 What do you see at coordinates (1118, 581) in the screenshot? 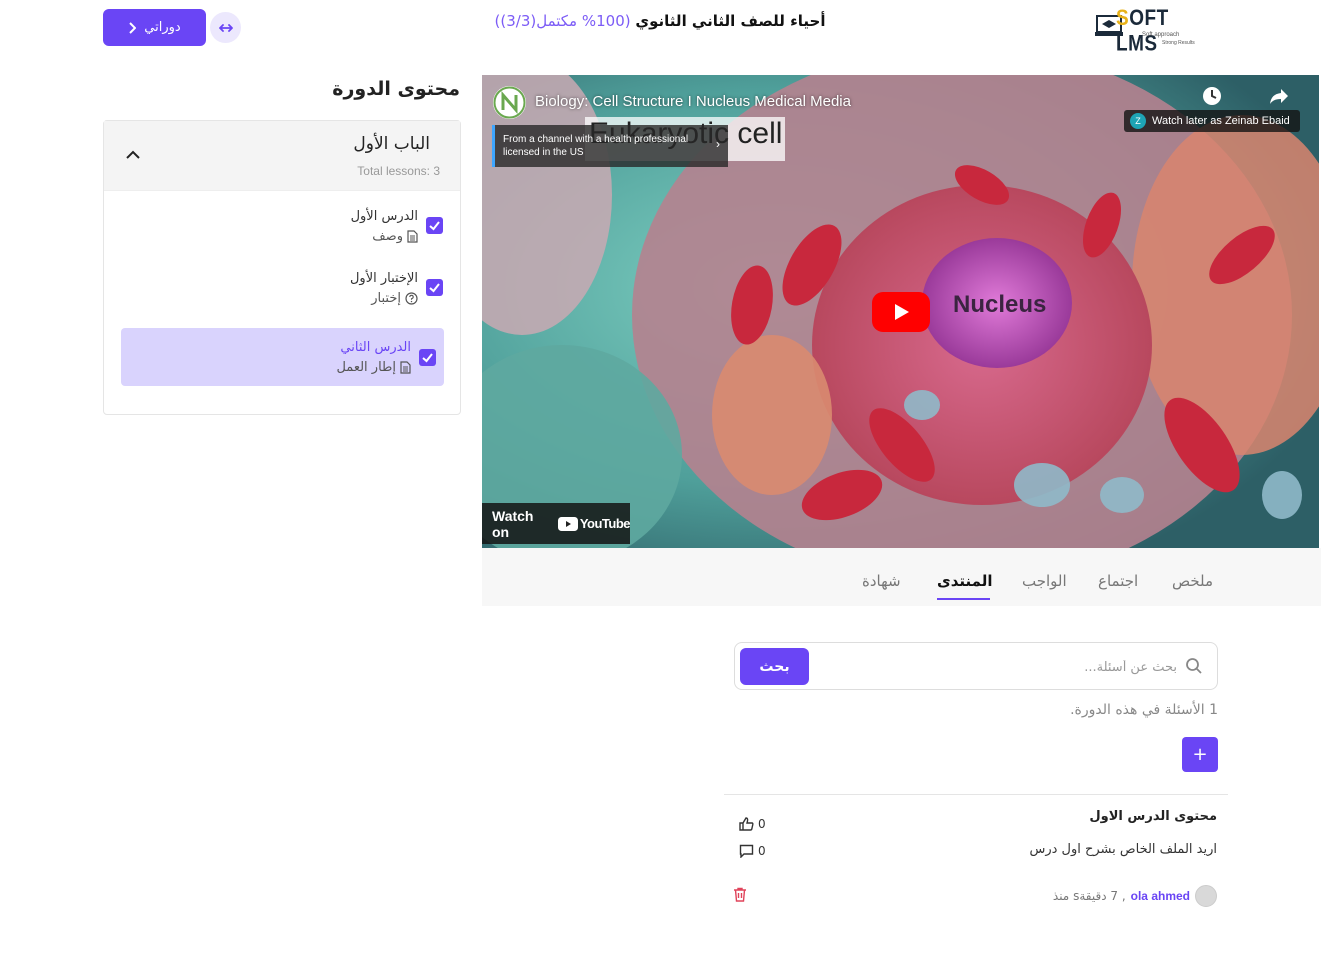
I see `tab-meeting: اجتماع` at bounding box center [1118, 581].